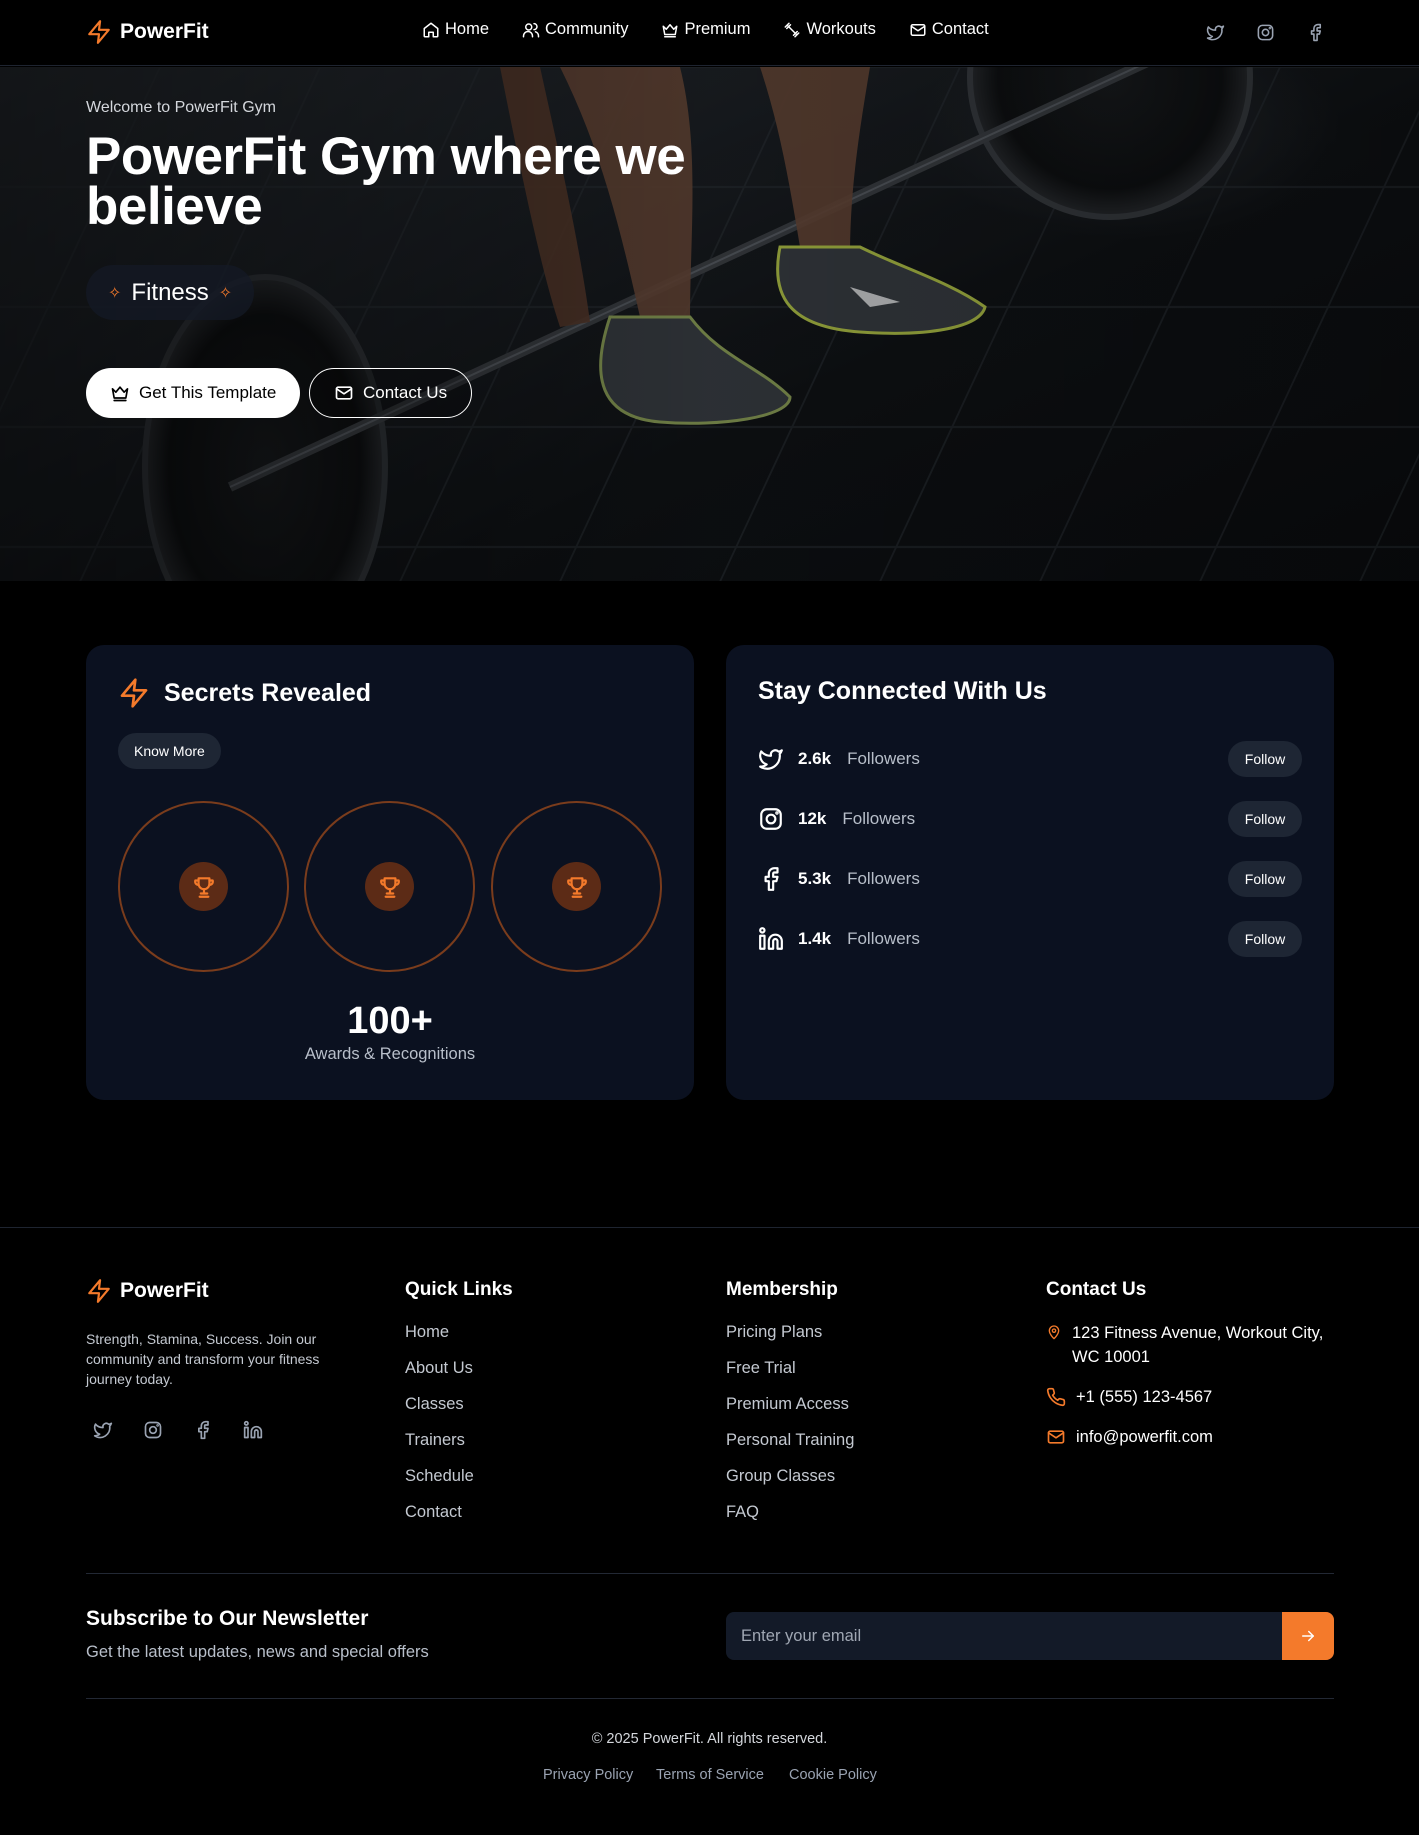 The width and height of the screenshot is (1419, 1835). Describe the element at coordinates (455, 29) in the screenshot. I see `nav-home: Home` at that location.